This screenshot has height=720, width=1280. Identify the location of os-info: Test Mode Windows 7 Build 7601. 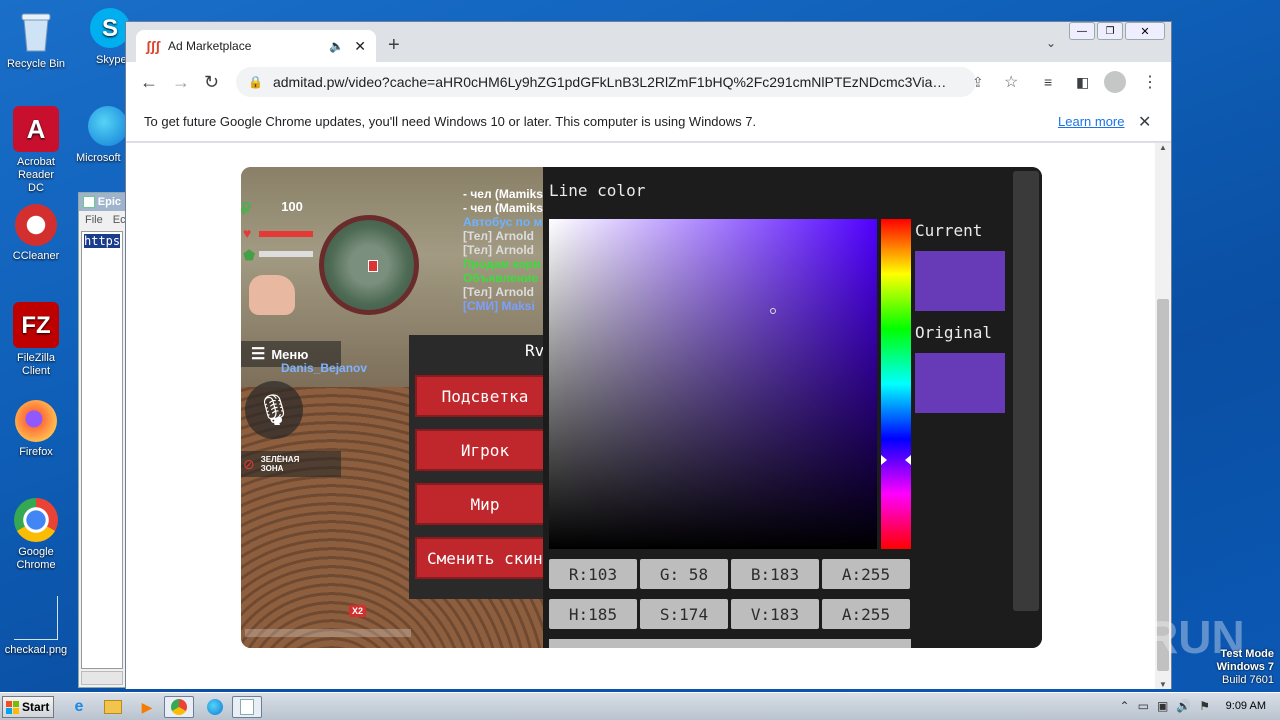
(1245, 667).